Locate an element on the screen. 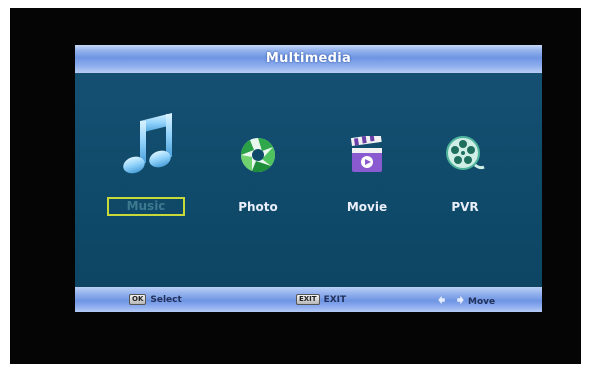 This screenshot has width=589, height=367. exit-key-icon: EXIT is located at coordinates (308, 299).